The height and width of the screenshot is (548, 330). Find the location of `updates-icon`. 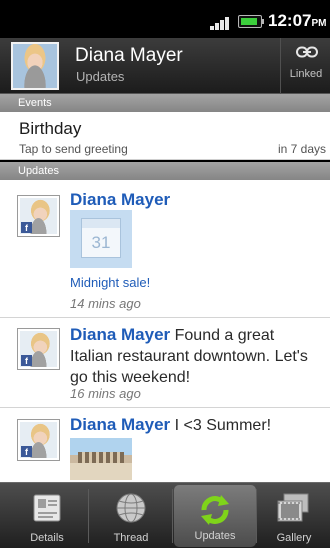

updates-icon is located at coordinates (215, 510).